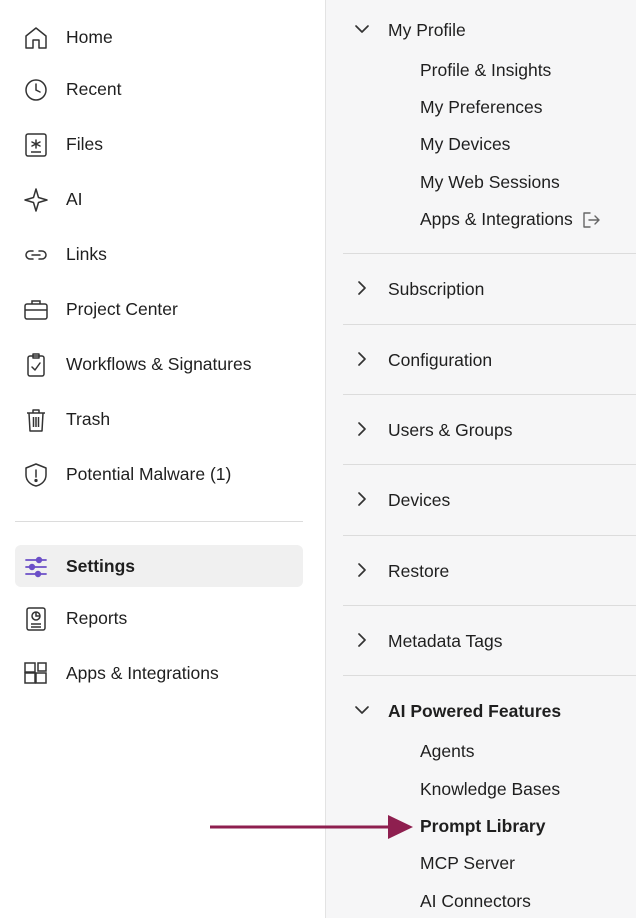  I want to click on menu-item-my-web-sessions: My Web Sessions, so click(490, 182).